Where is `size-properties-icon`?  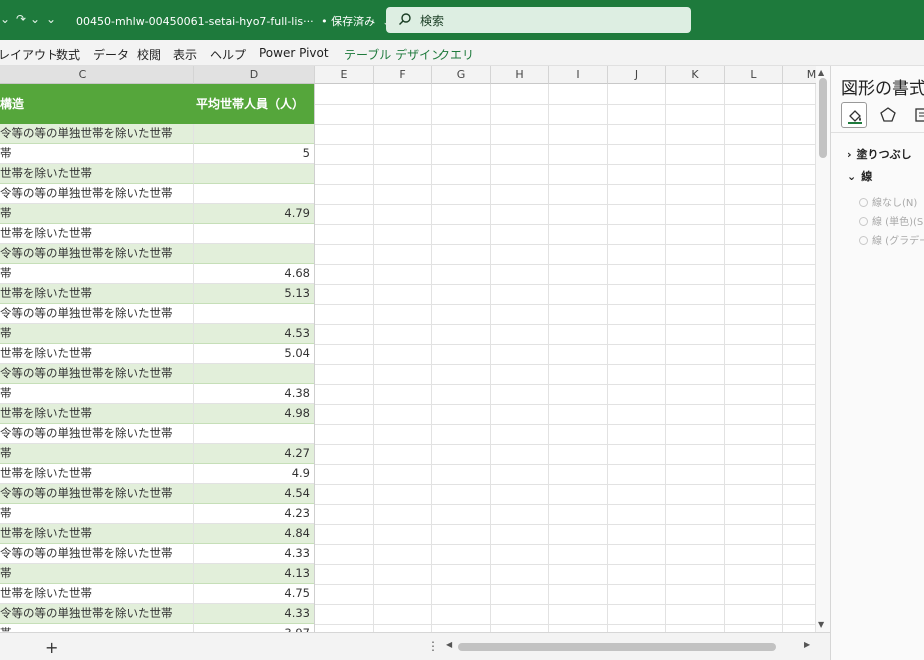 size-properties-icon is located at coordinates (916, 115).